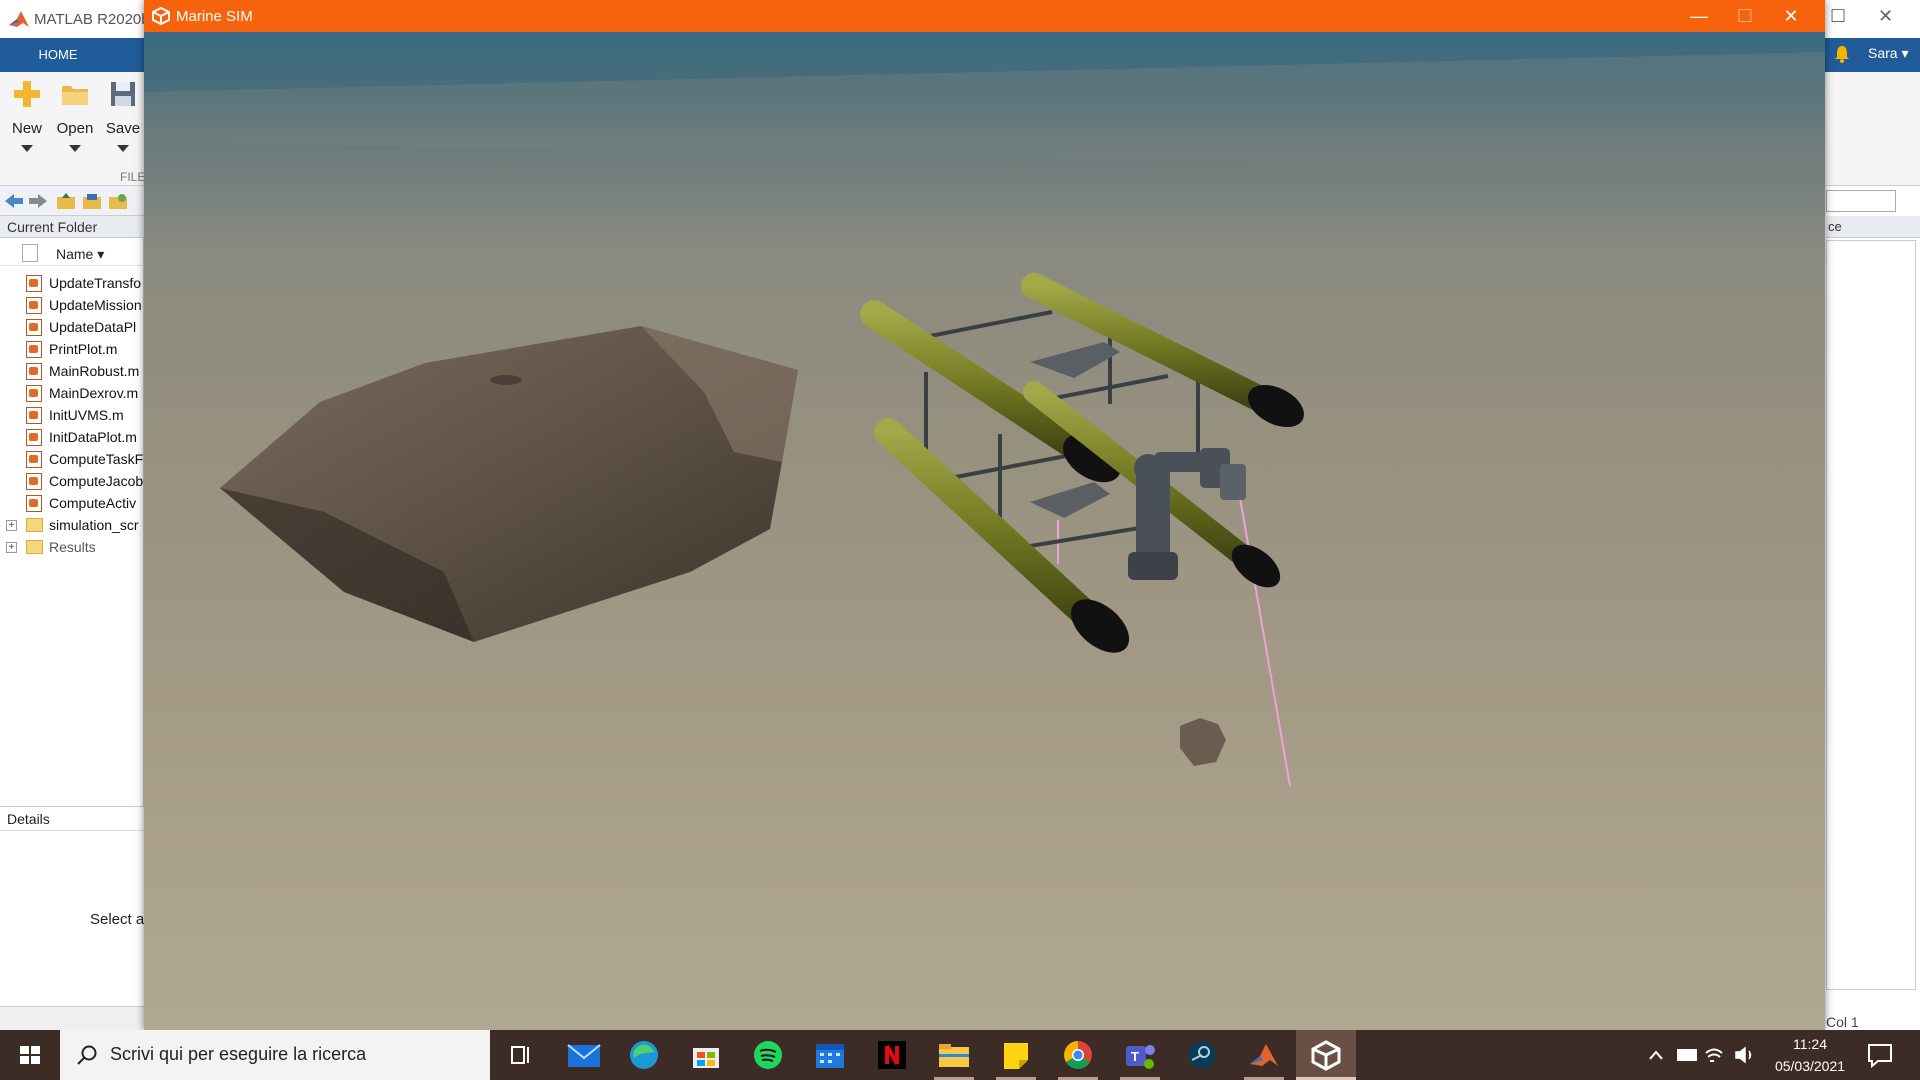 Image resolution: width=1920 pixels, height=1080 pixels. Describe the element at coordinates (133, 177) in the screenshot. I see `file-group-label: FILE` at that location.